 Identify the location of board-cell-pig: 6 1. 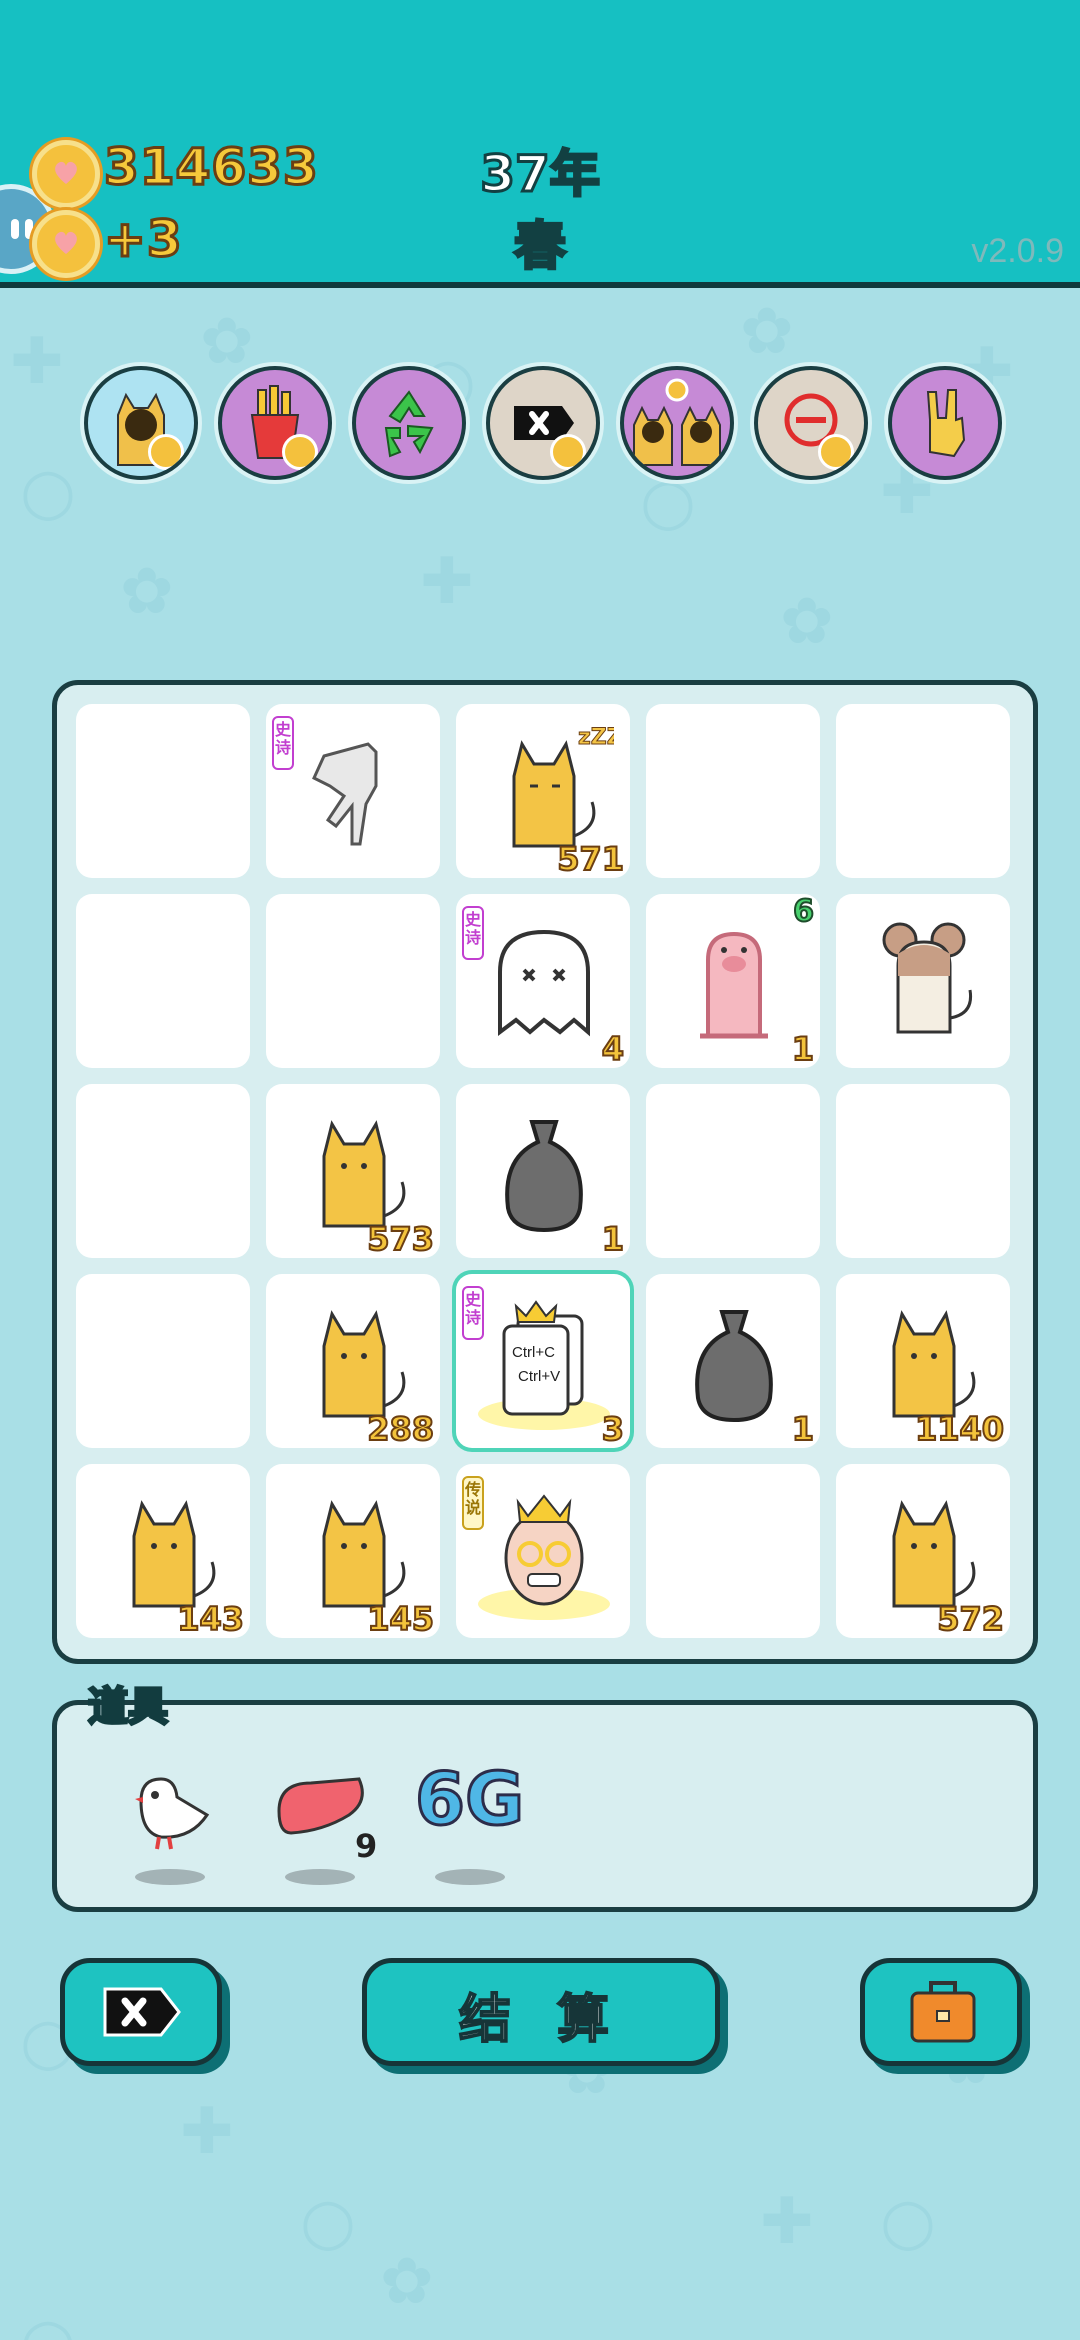
(733, 981).